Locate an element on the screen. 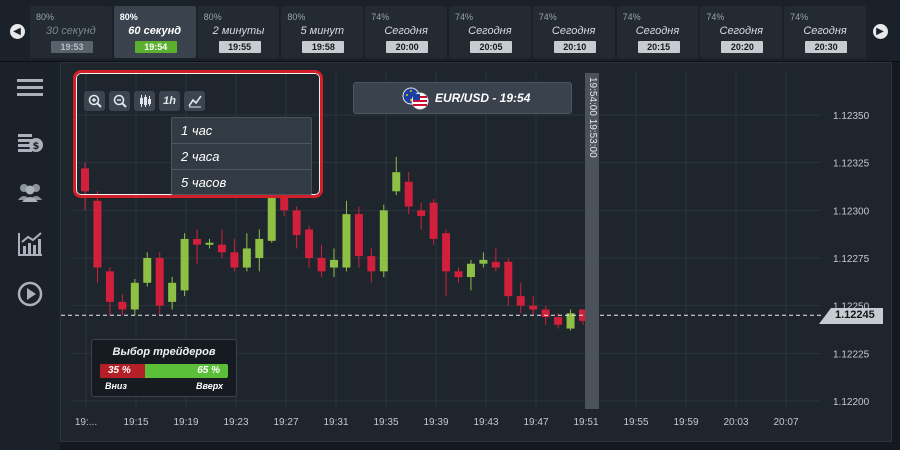 The height and width of the screenshot is (450, 900). analytics-icon is located at coordinates (30, 244).